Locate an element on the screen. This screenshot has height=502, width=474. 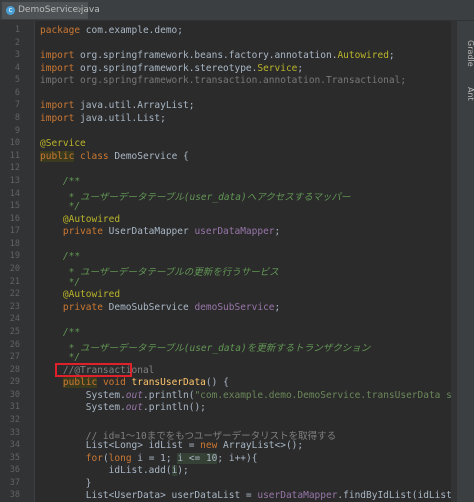
java-class-icon: c is located at coordinates (10, 10).